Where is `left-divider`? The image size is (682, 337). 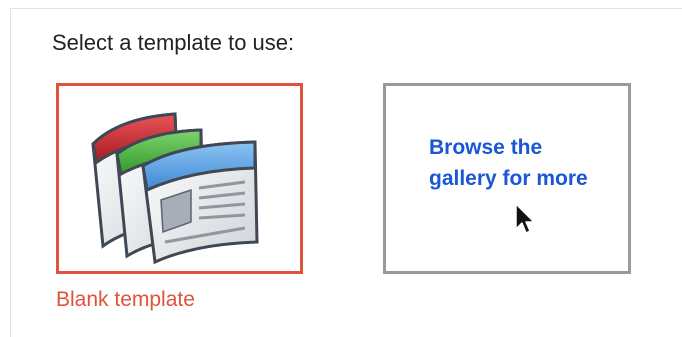 left-divider is located at coordinates (10, 172).